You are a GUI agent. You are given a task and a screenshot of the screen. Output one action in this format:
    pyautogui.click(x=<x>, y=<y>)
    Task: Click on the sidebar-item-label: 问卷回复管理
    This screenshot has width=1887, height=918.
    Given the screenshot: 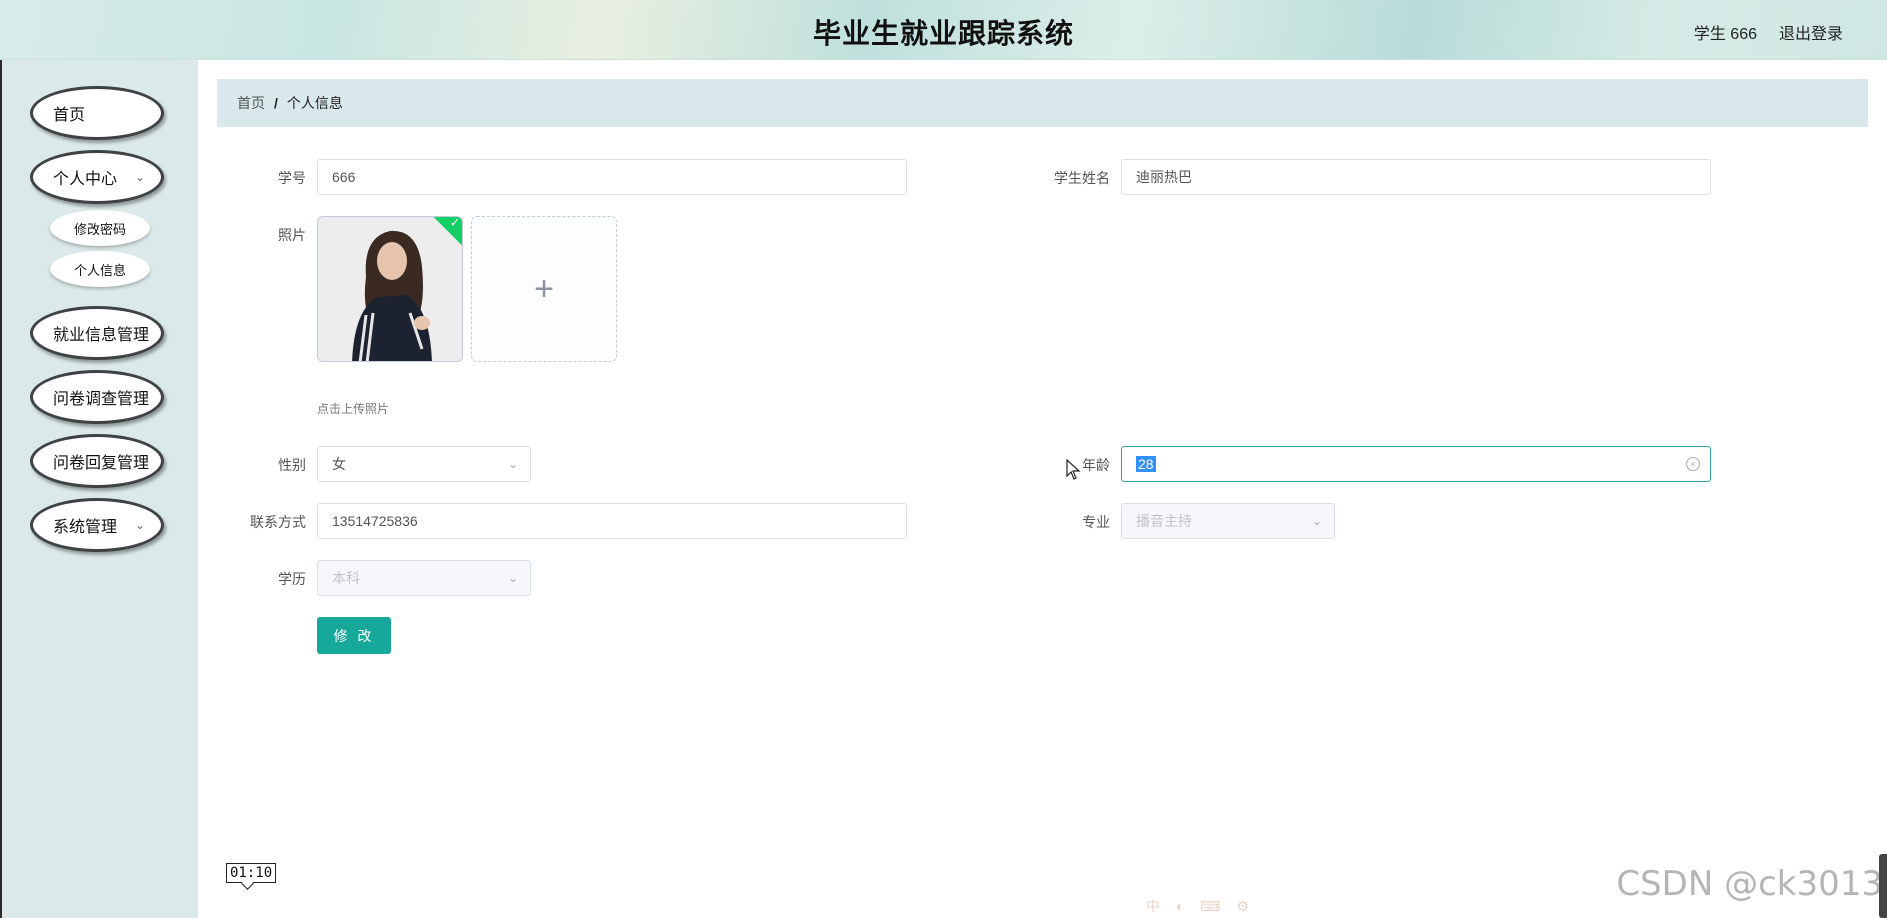 What is the action you would take?
    pyautogui.click(x=101, y=463)
    